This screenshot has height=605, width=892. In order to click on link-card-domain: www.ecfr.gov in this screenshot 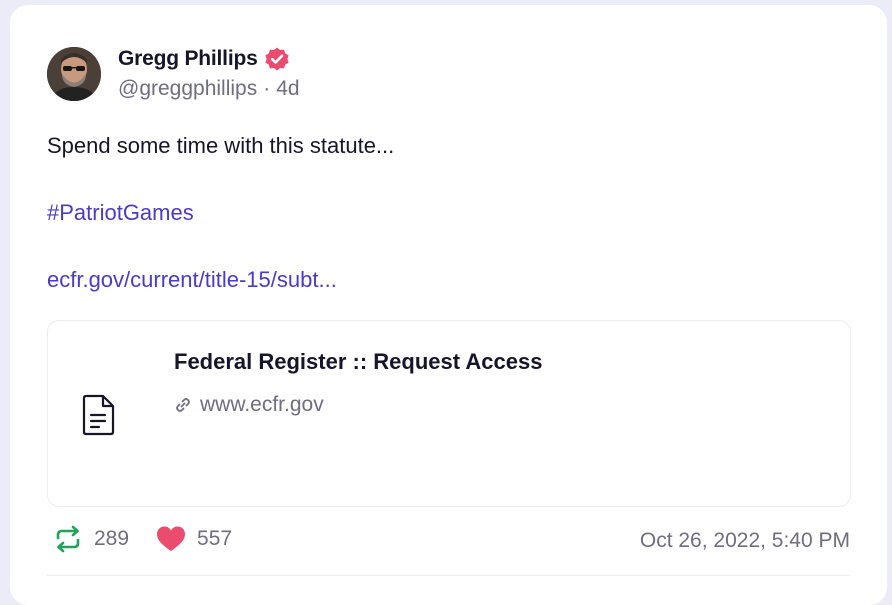, I will do `click(262, 404)`.